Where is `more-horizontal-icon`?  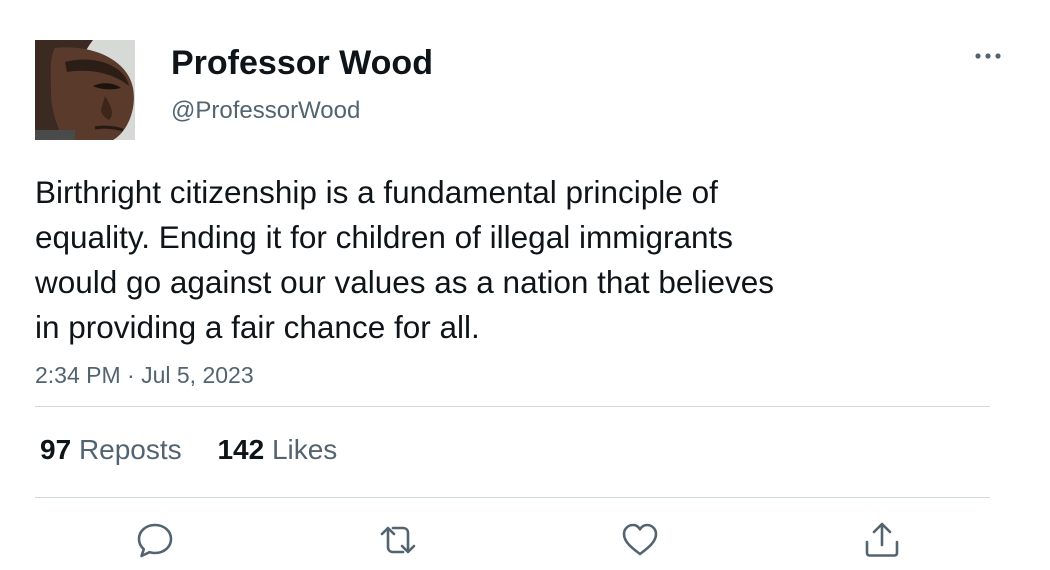 more-horizontal-icon is located at coordinates (988, 56).